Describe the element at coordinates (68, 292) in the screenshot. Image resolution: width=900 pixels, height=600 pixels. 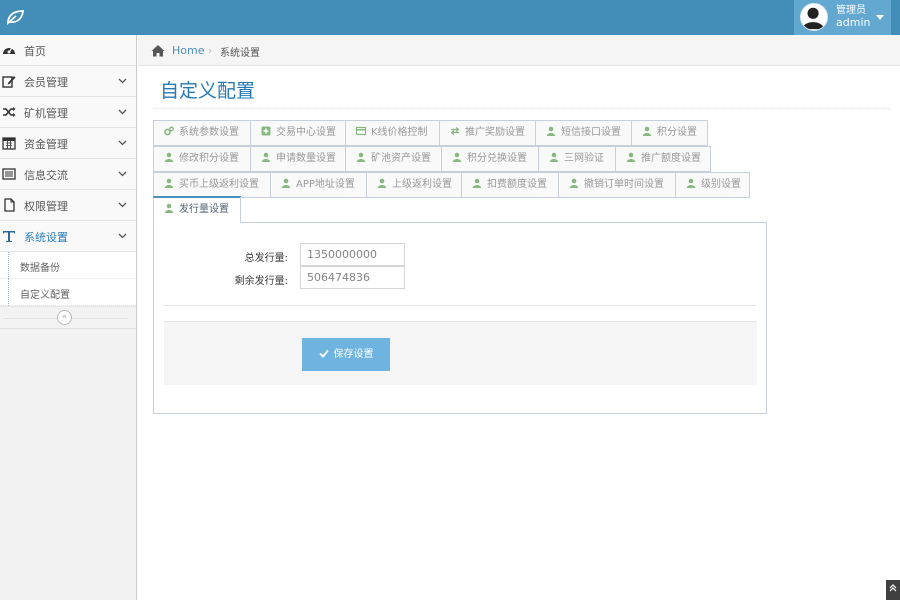
I see `submenu-item-custom-config: 自定义配置` at that location.